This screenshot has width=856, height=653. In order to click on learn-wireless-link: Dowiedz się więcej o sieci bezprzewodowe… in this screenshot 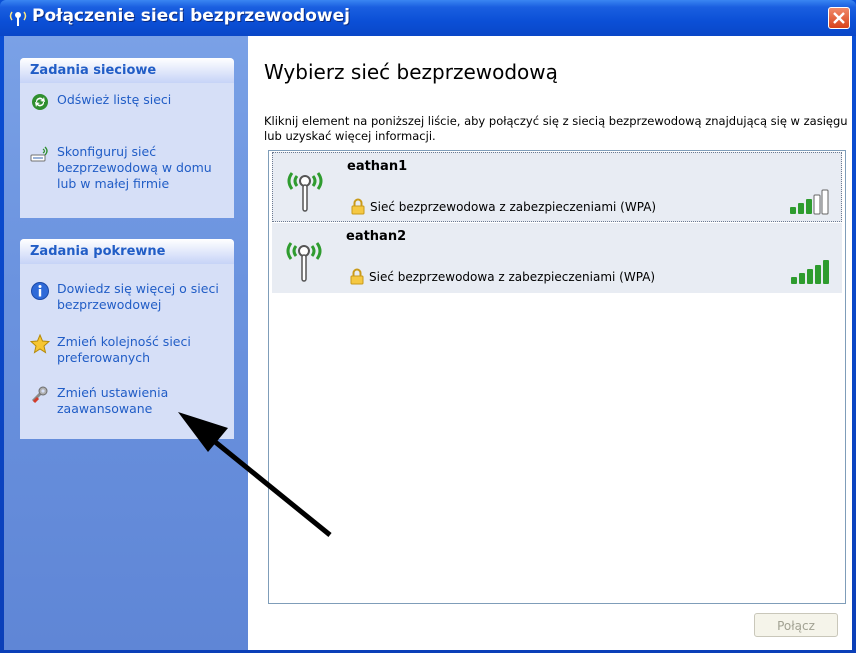, I will do `click(129, 297)`.